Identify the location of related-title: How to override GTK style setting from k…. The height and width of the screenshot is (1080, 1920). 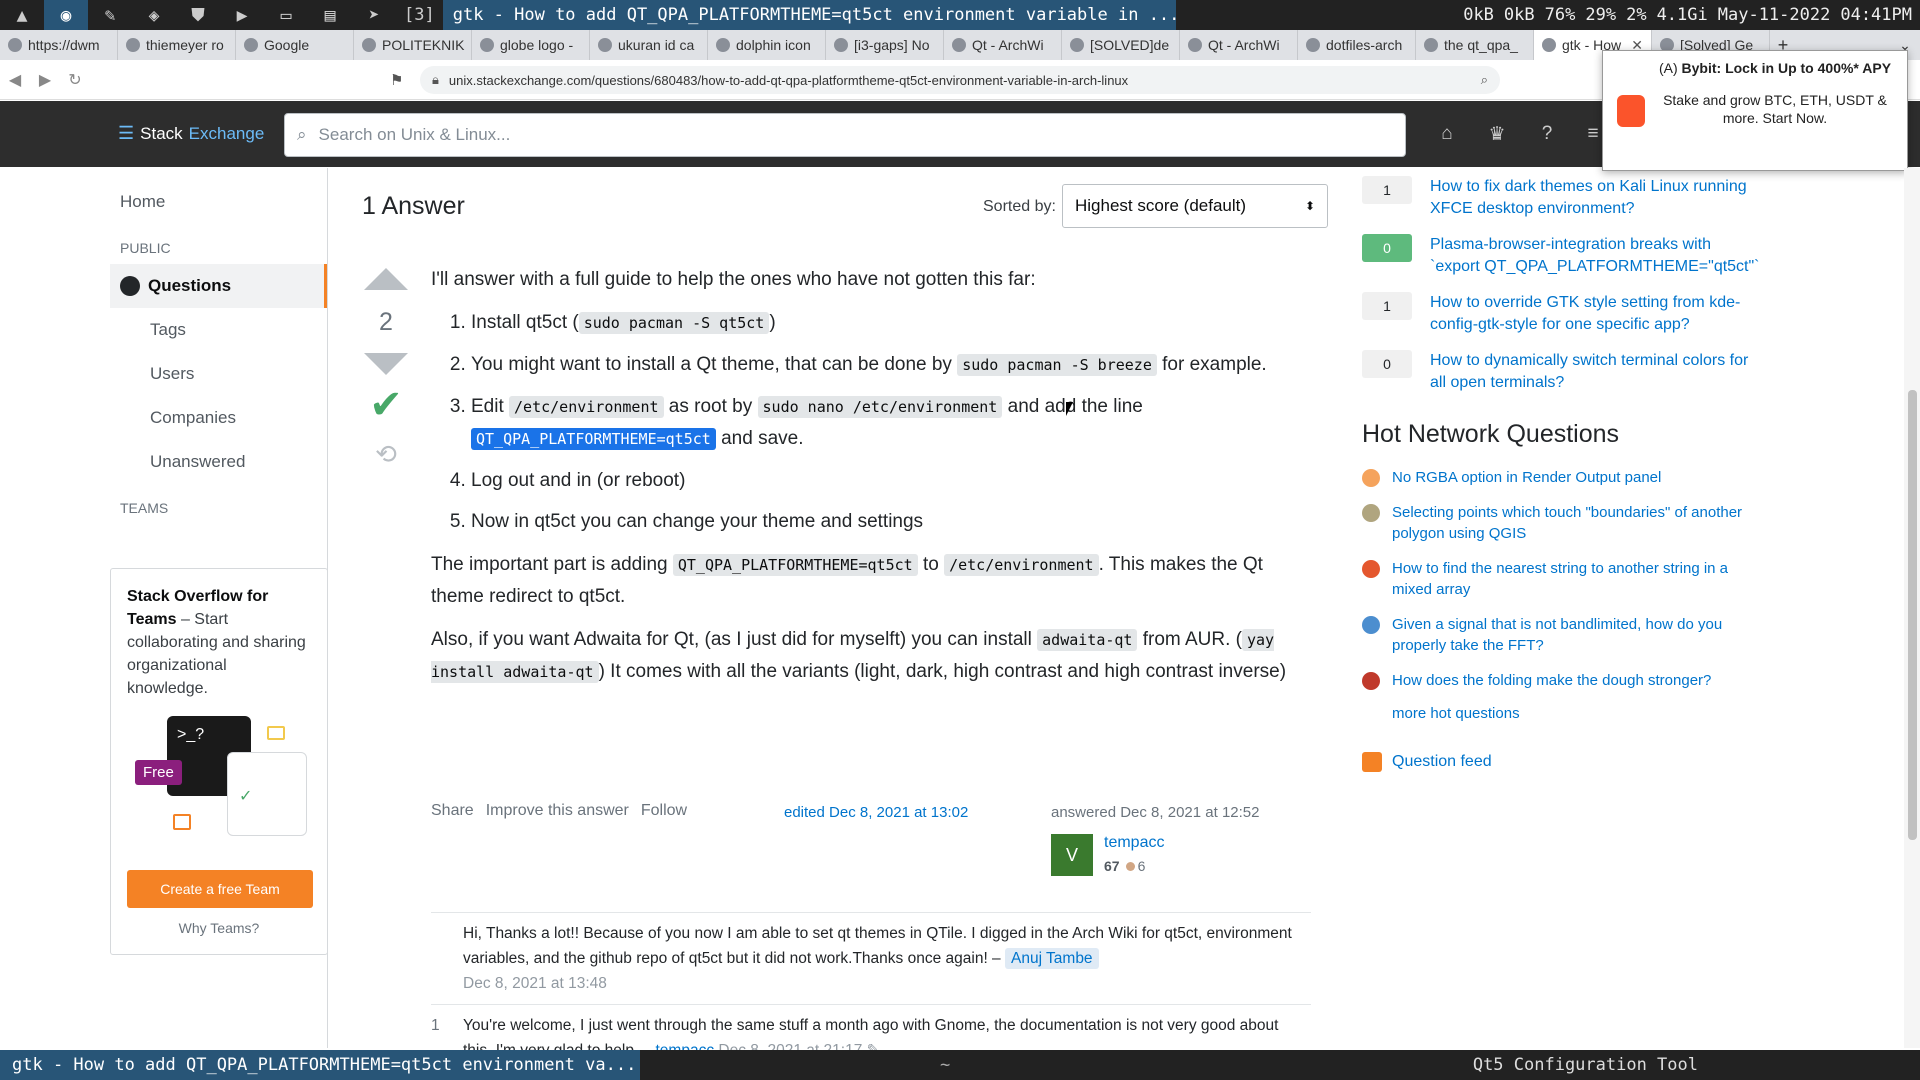
(1596, 314).